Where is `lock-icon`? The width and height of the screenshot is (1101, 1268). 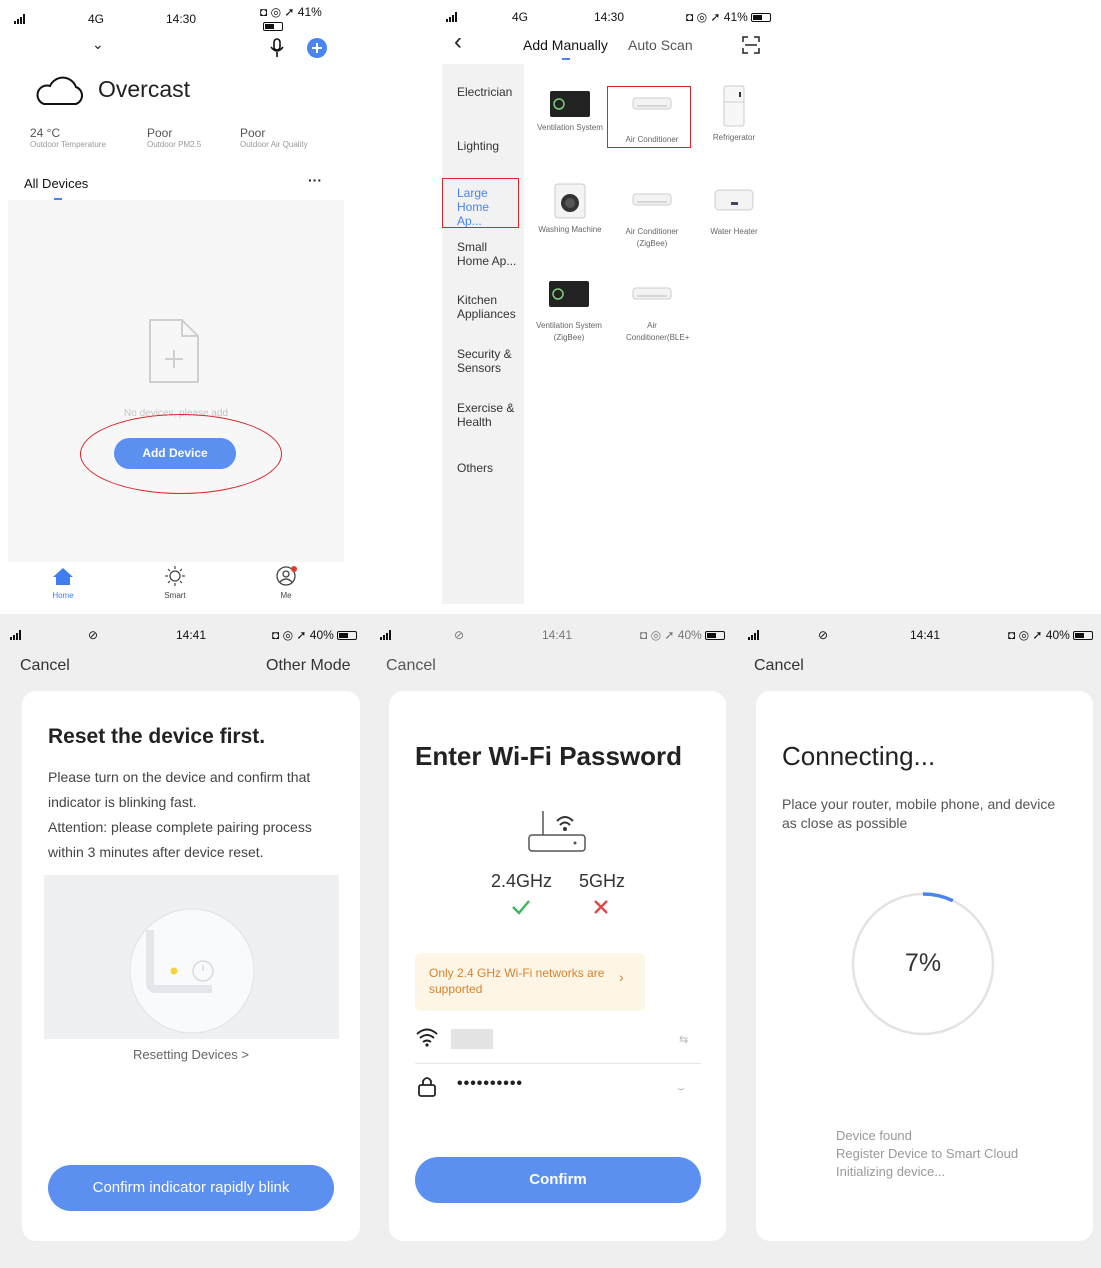
lock-icon is located at coordinates (427, 1087).